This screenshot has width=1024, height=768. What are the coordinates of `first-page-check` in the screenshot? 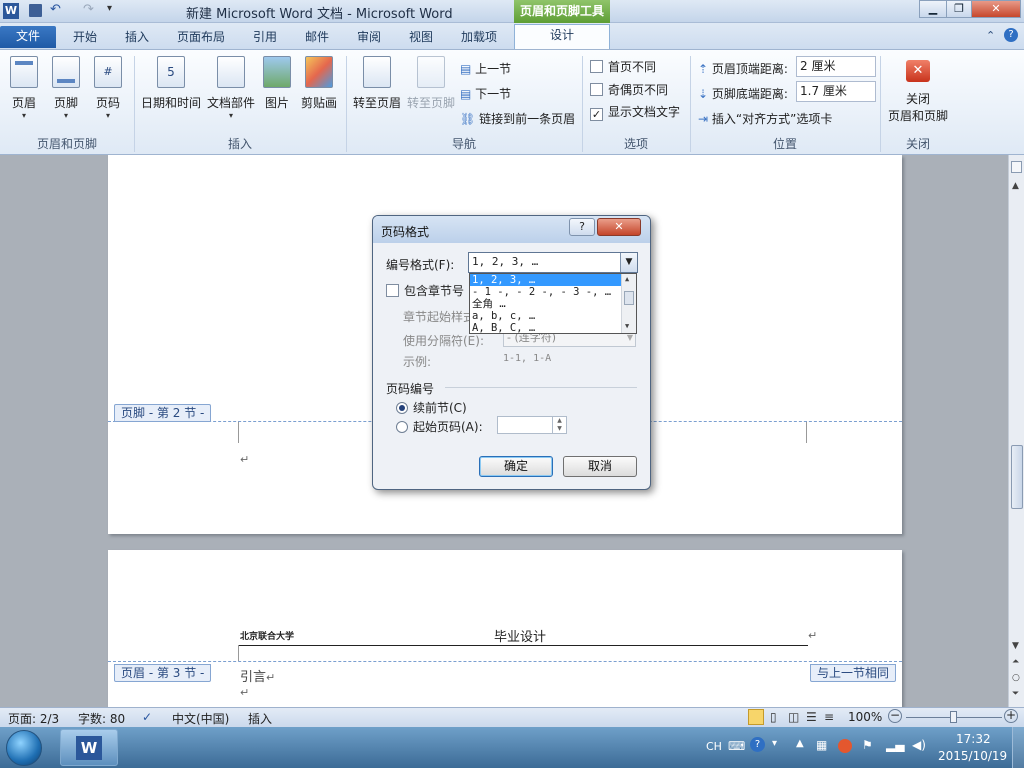 It's located at (596, 66).